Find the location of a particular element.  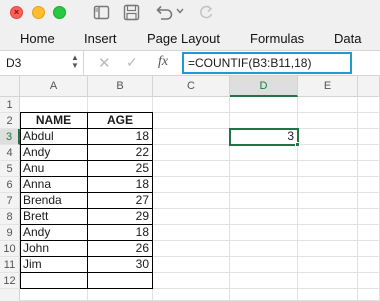

cell-a1 is located at coordinates (54, 105).